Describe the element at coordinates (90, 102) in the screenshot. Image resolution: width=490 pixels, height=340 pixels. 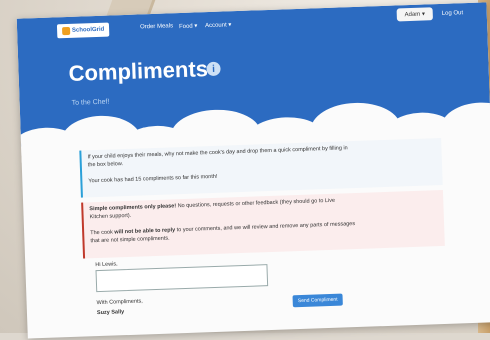
I see `page-subtitle: To the Chef!` at that location.